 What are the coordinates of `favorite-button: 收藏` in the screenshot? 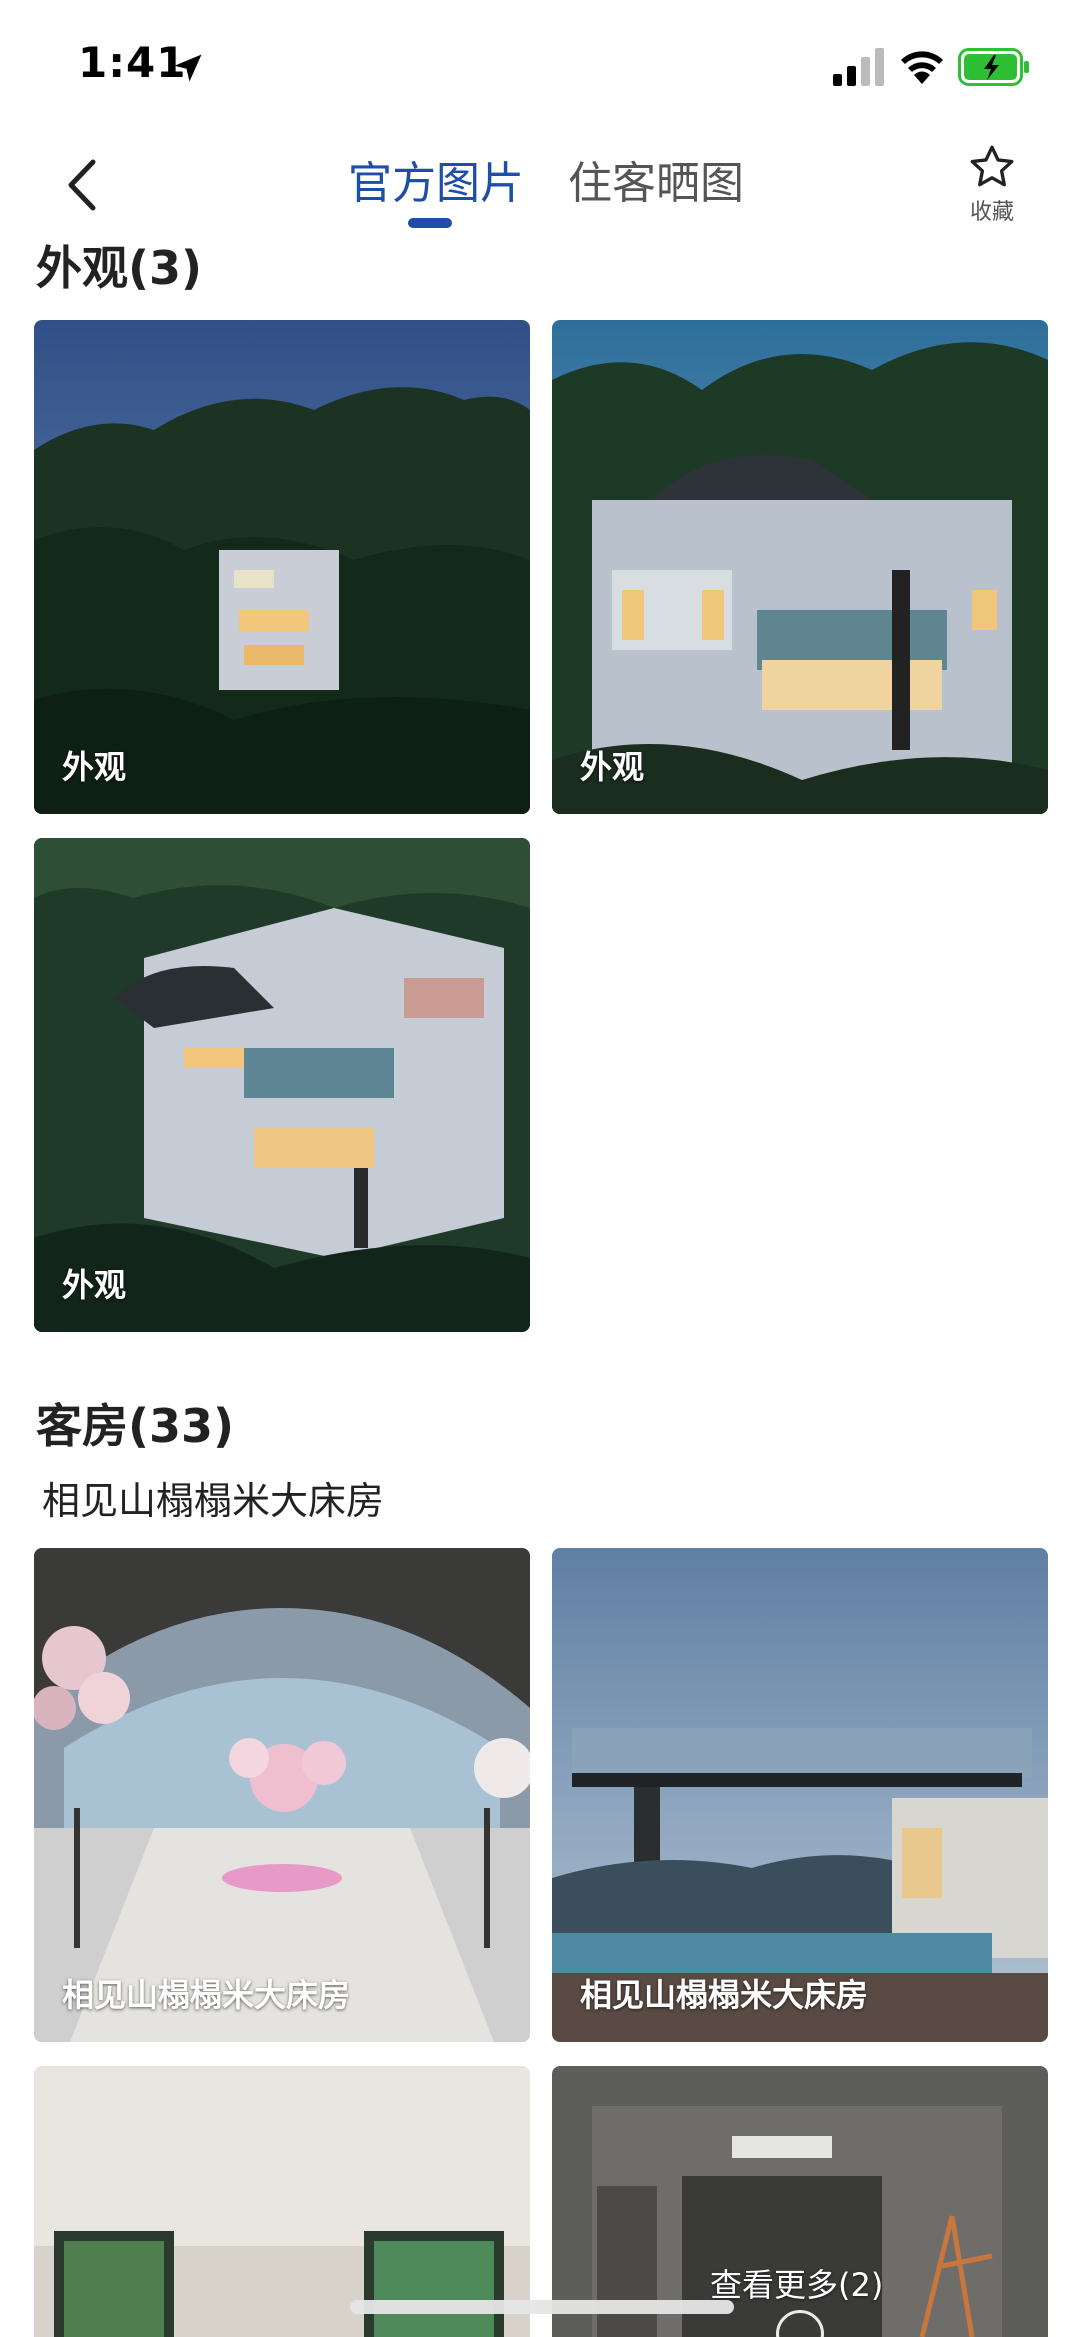 It's located at (992, 187).